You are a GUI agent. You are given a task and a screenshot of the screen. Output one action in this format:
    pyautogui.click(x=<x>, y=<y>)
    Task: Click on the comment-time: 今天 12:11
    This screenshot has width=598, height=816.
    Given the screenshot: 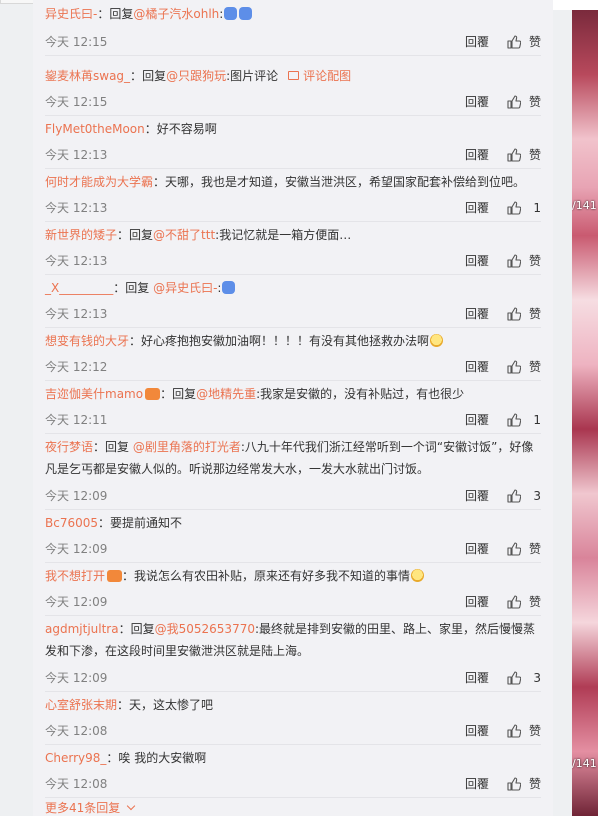 What is the action you would take?
    pyautogui.click(x=76, y=420)
    